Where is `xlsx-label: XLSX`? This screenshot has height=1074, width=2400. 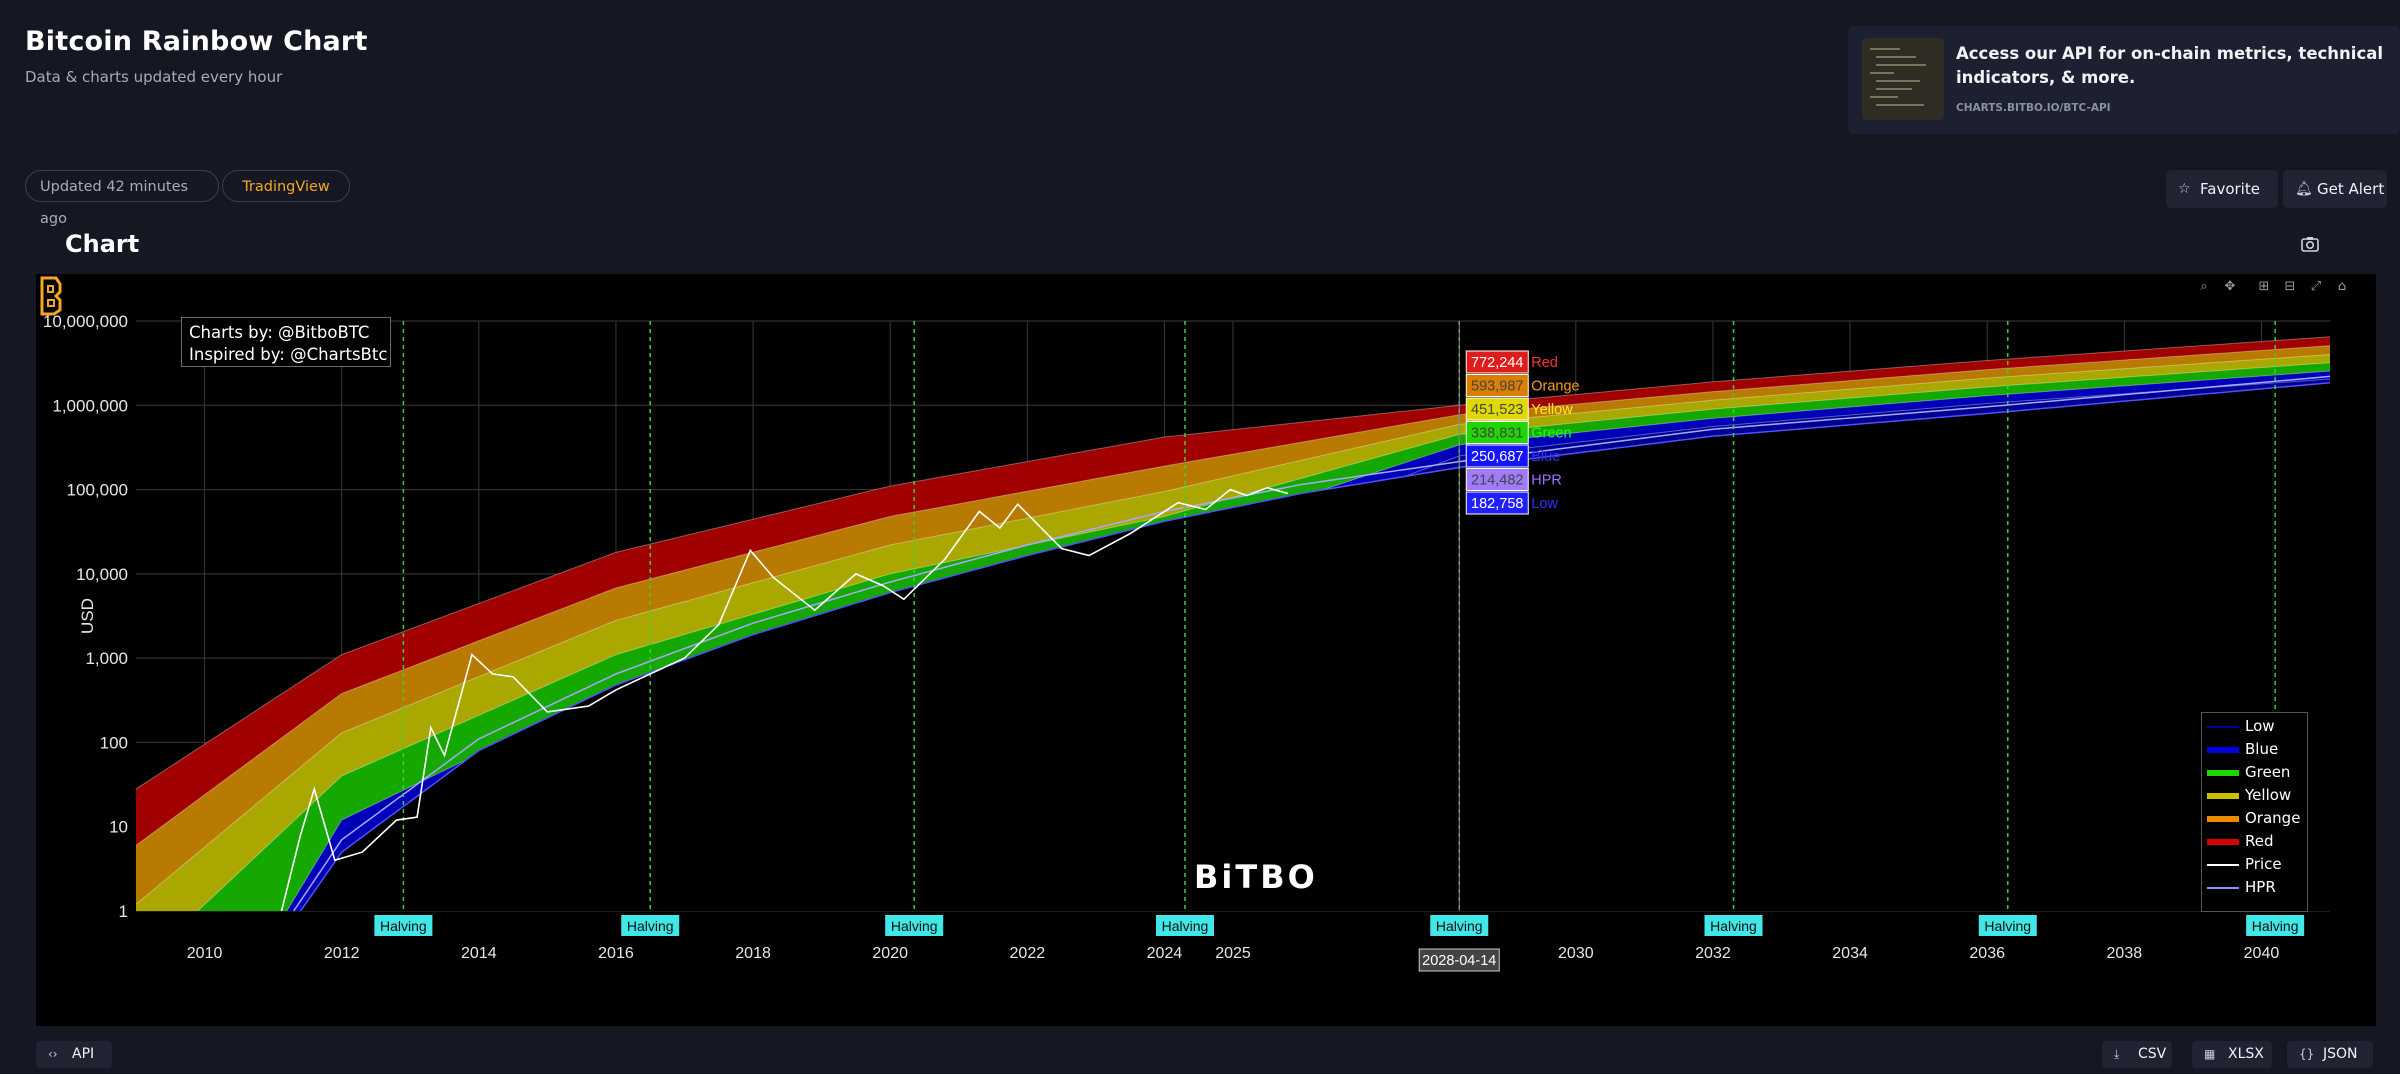 xlsx-label: XLSX is located at coordinates (2246, 1054).